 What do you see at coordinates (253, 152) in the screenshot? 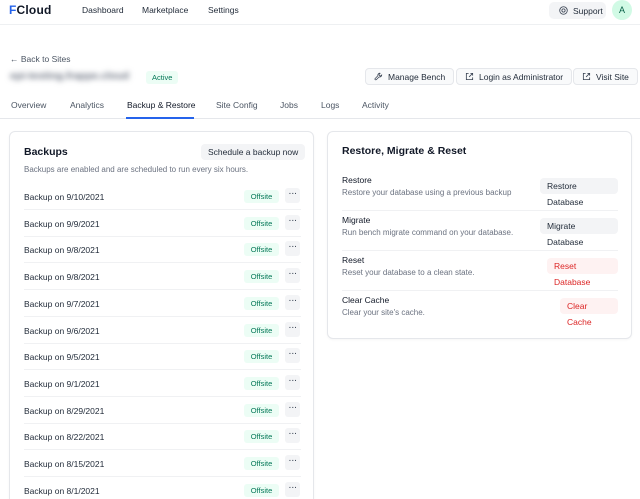
I see `schedule-backup-button: Schedule a backup now` at bounding box center [253, 152].